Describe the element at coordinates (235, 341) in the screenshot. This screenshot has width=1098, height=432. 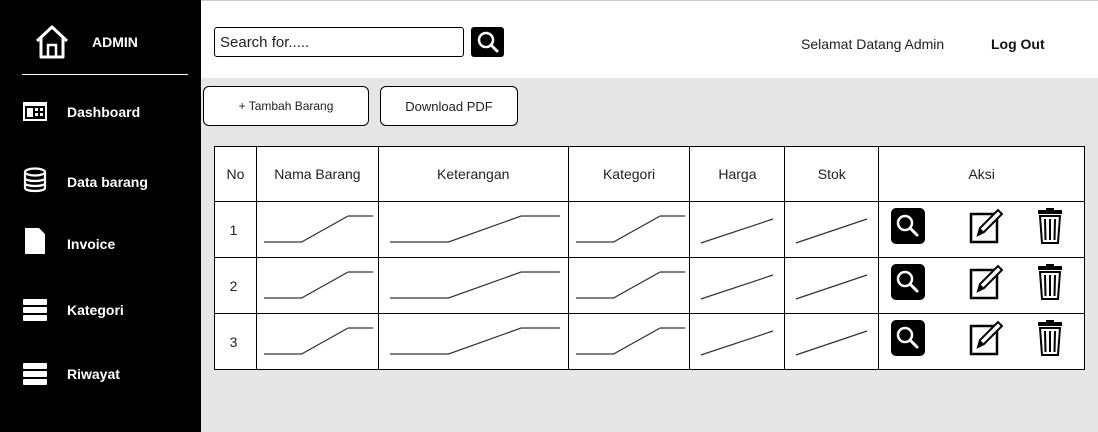
I see `cell-no: 3` at that location.